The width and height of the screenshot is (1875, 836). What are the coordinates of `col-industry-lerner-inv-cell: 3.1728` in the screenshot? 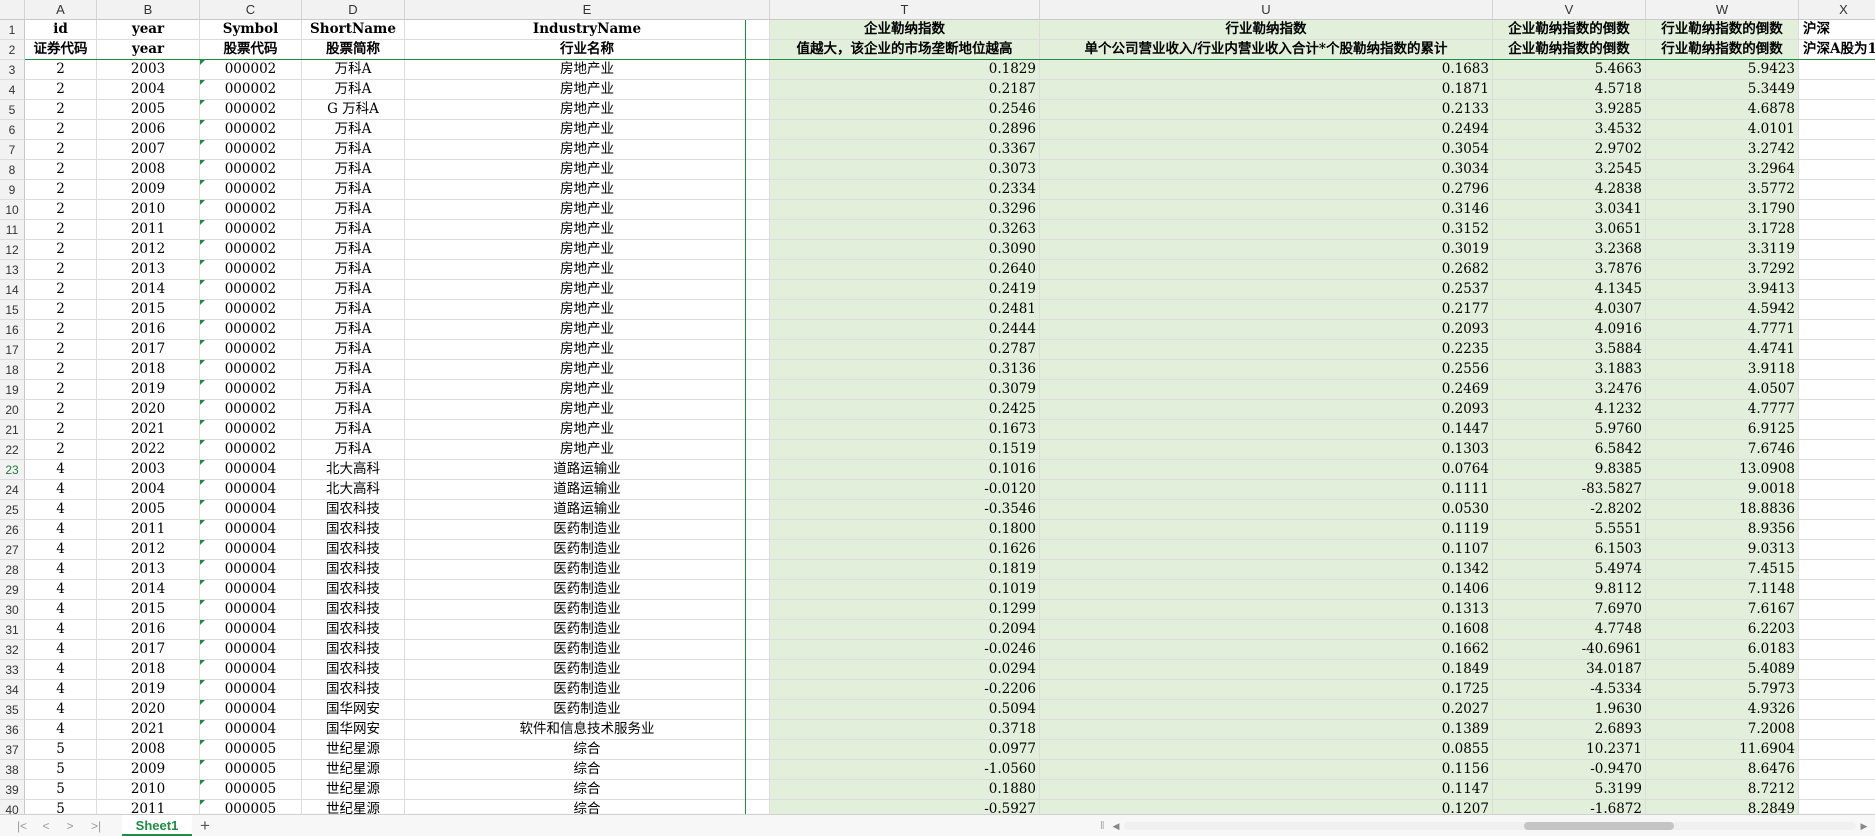 It's located at (1722, 230).